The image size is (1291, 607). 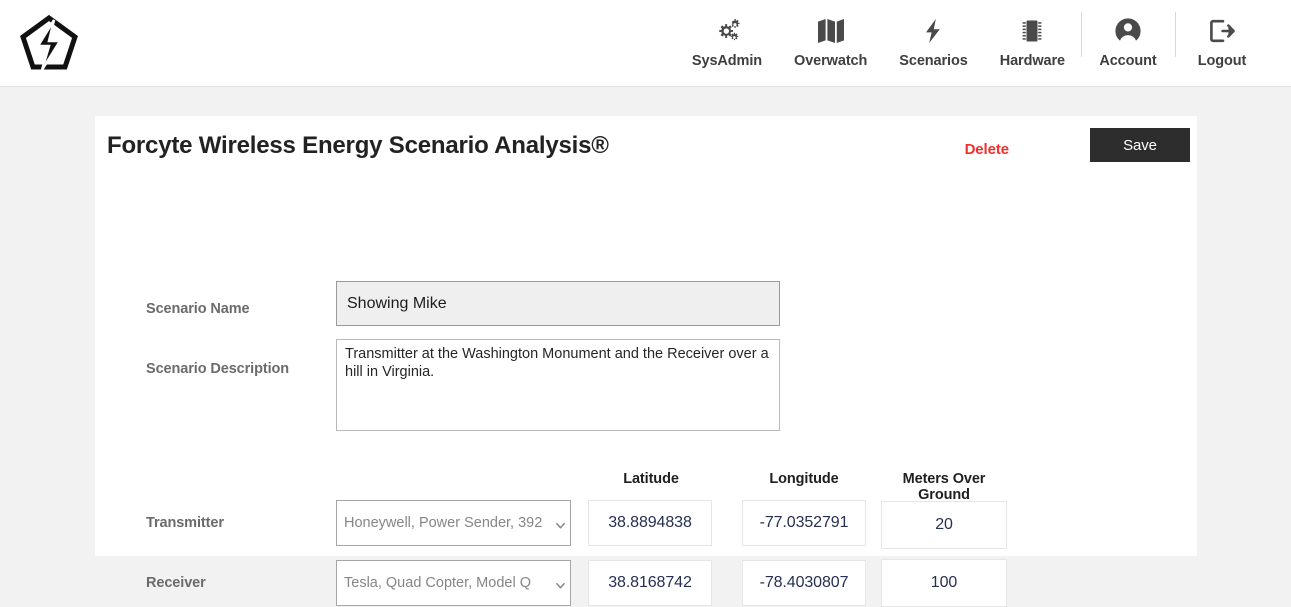 What do you see at coordinates (987, 149) in the screenshot?
I see `delete-button: Delete` at bounding box center [987, 149].